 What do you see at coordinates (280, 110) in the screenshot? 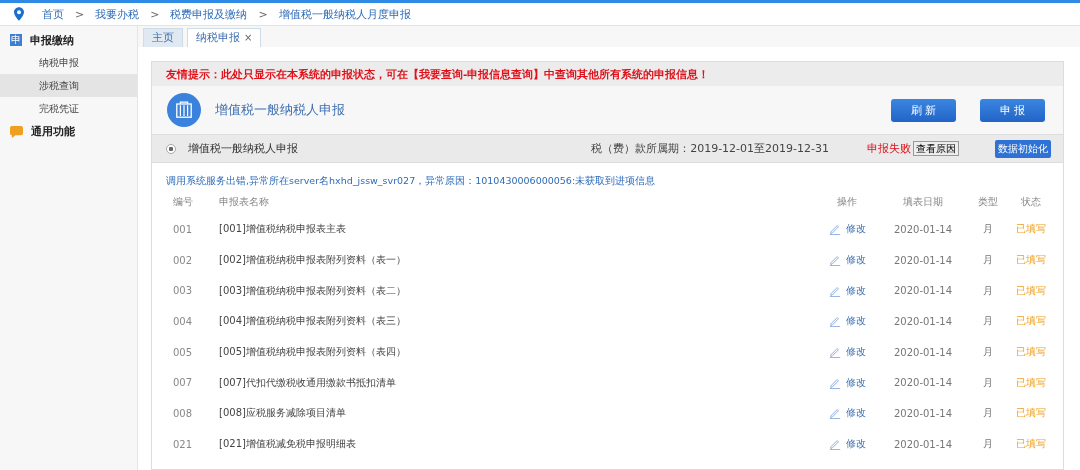
I see `form-title: 增值税一般纳税人申报` at bounding box center [280, 110].